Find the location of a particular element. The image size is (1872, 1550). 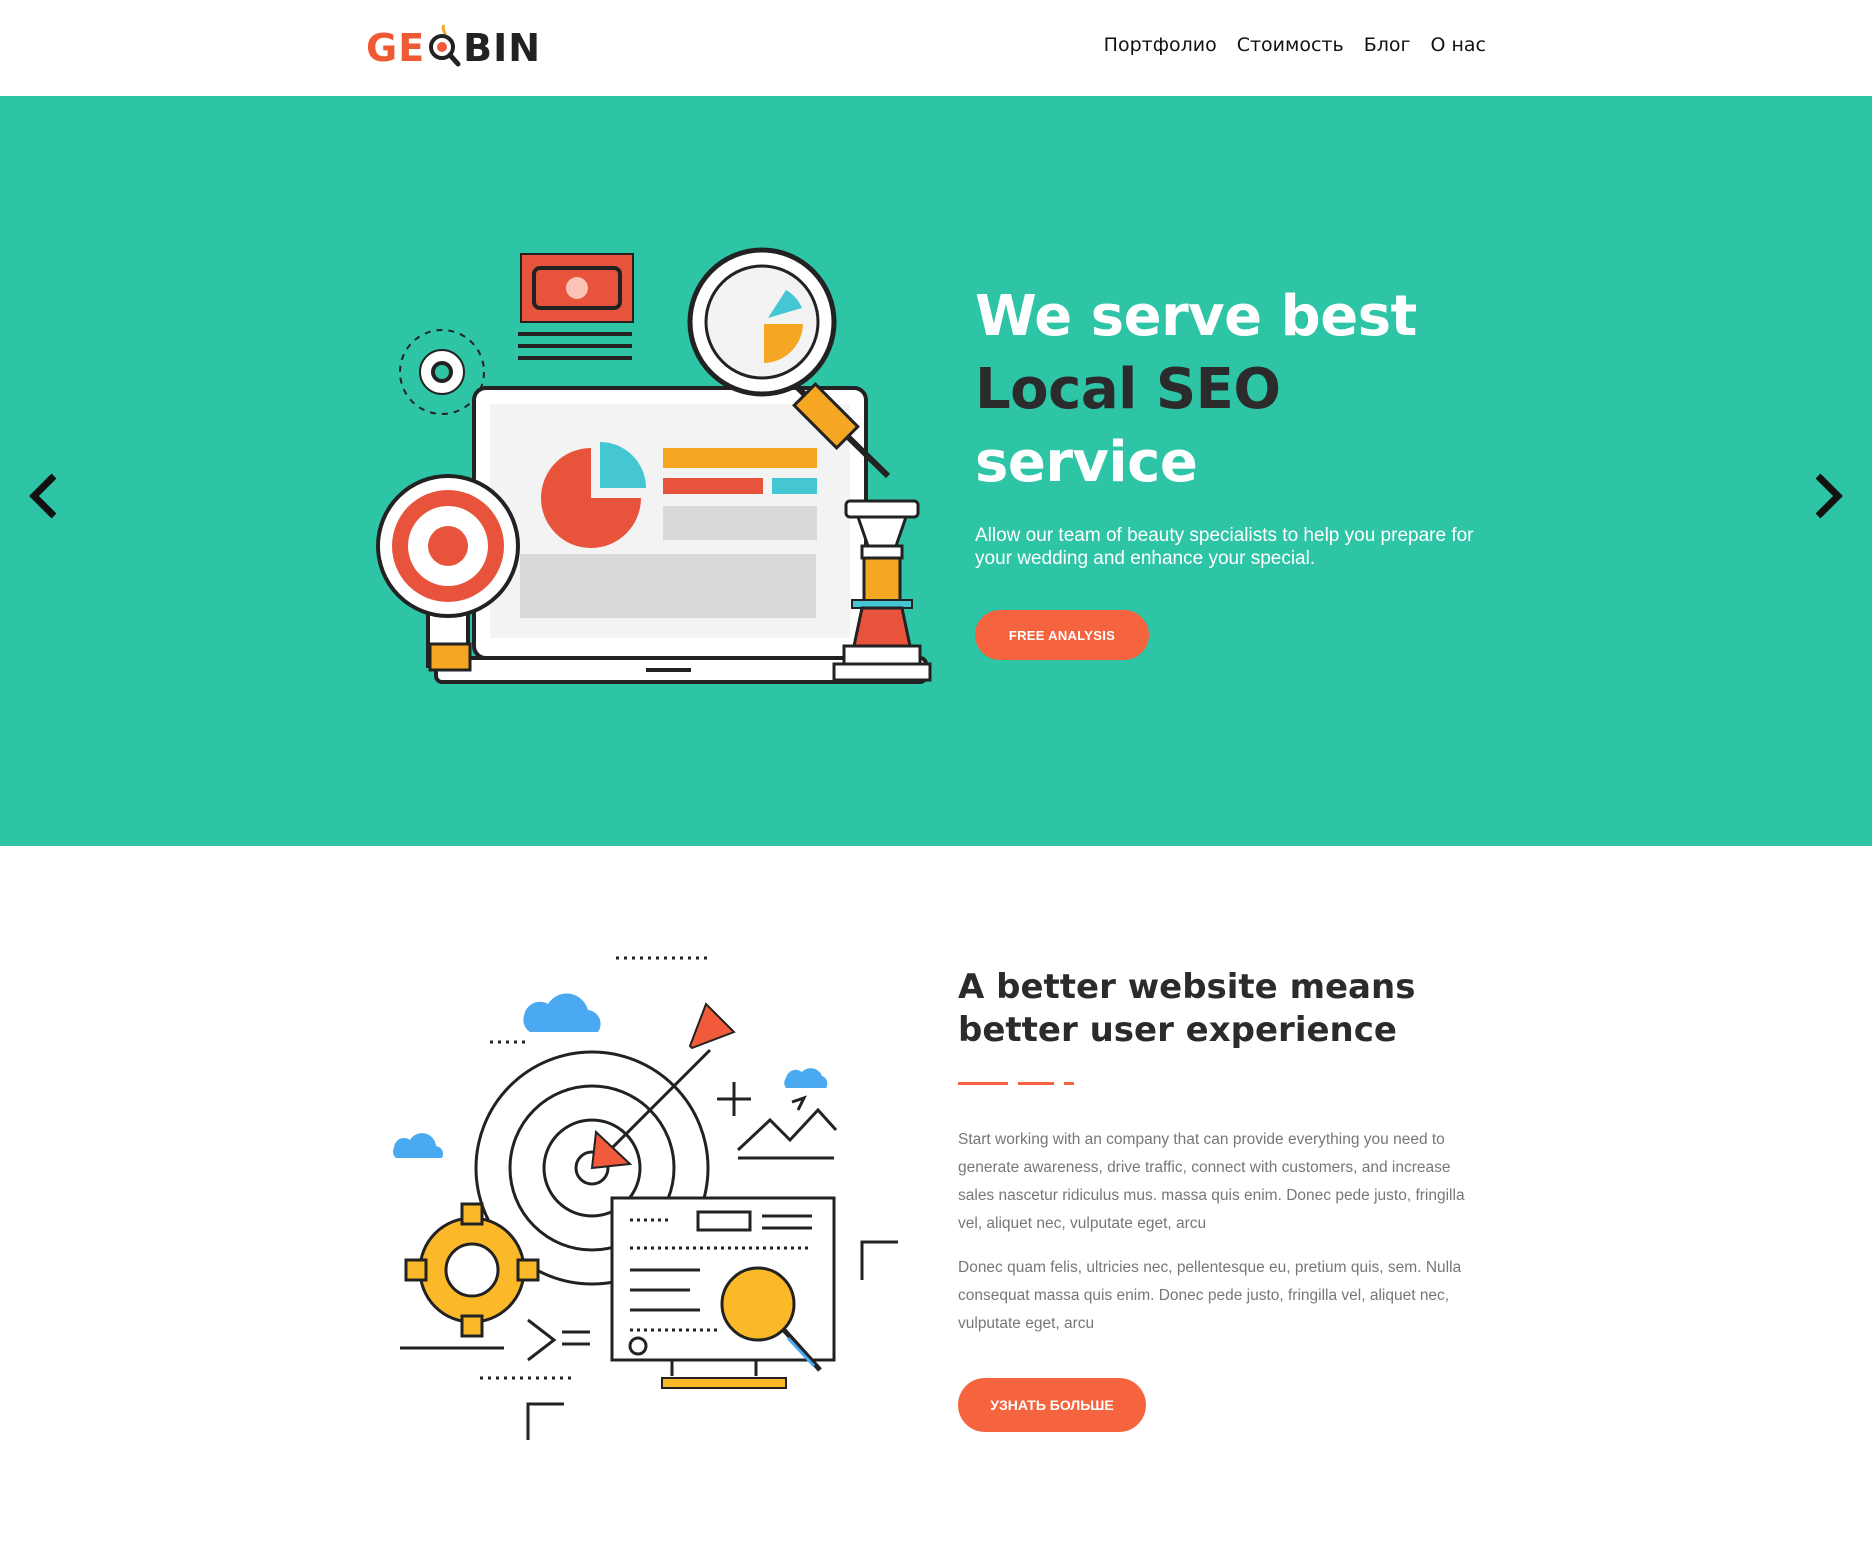

nav-portfolio: Портфолио is located at coordinates (1160, 45).